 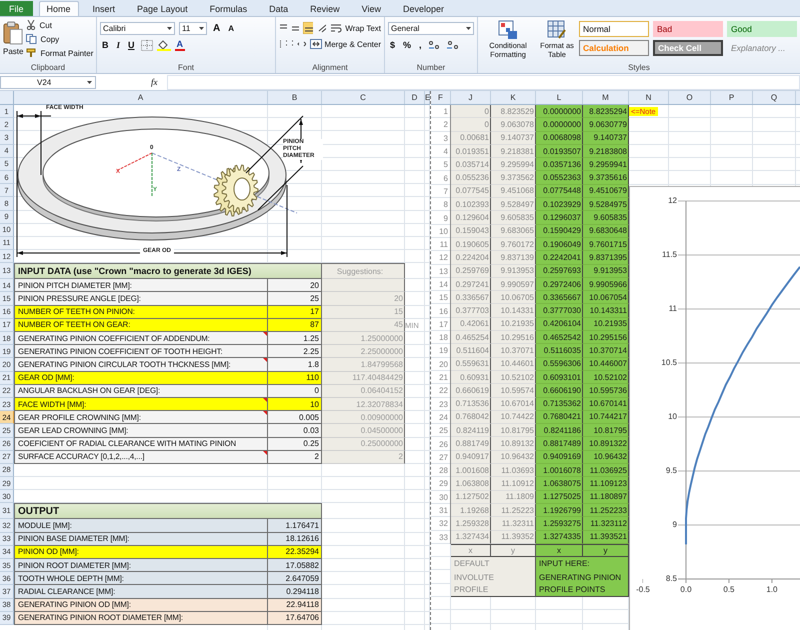 I want to click on number-format-field: General, so click(x=431, y=28).